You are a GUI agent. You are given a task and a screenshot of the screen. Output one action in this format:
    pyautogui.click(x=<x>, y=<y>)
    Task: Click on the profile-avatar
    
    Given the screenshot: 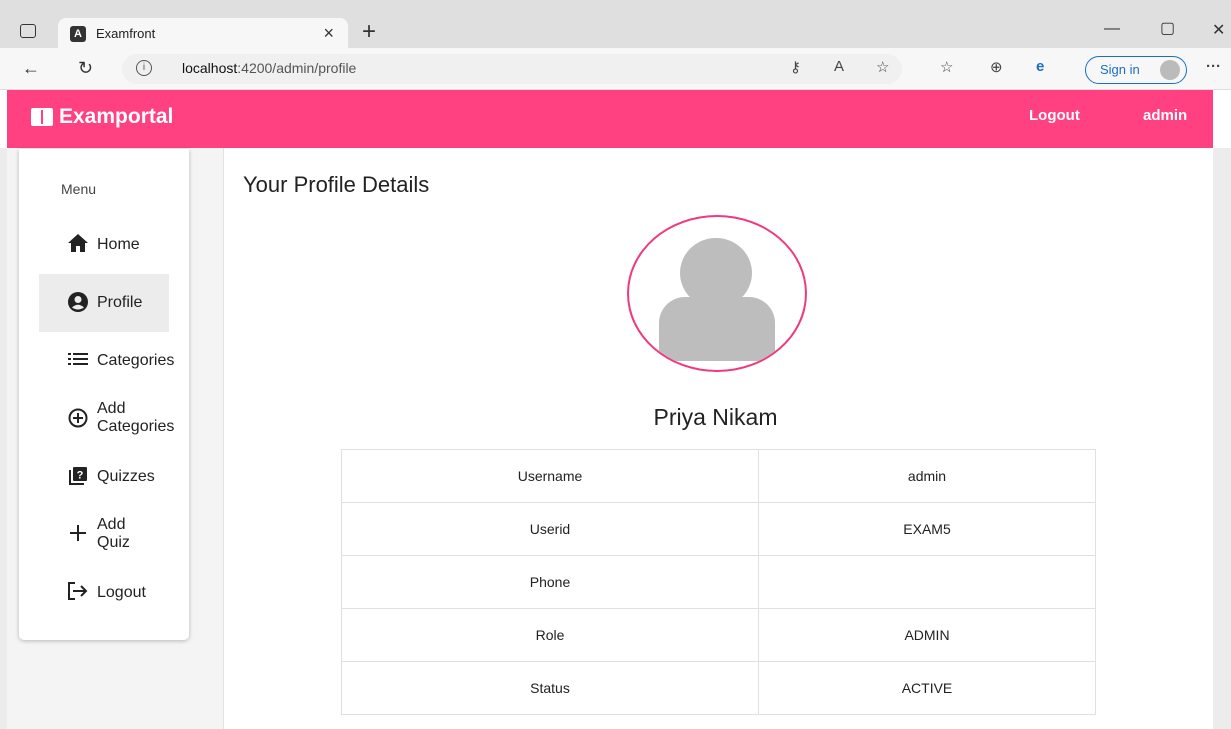 What is the action you would take?
    pyautogui.click(x=717, y=293)
    